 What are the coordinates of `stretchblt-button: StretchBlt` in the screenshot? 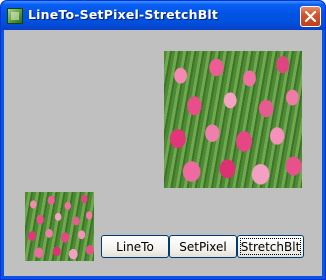 It's located at (270, 246).